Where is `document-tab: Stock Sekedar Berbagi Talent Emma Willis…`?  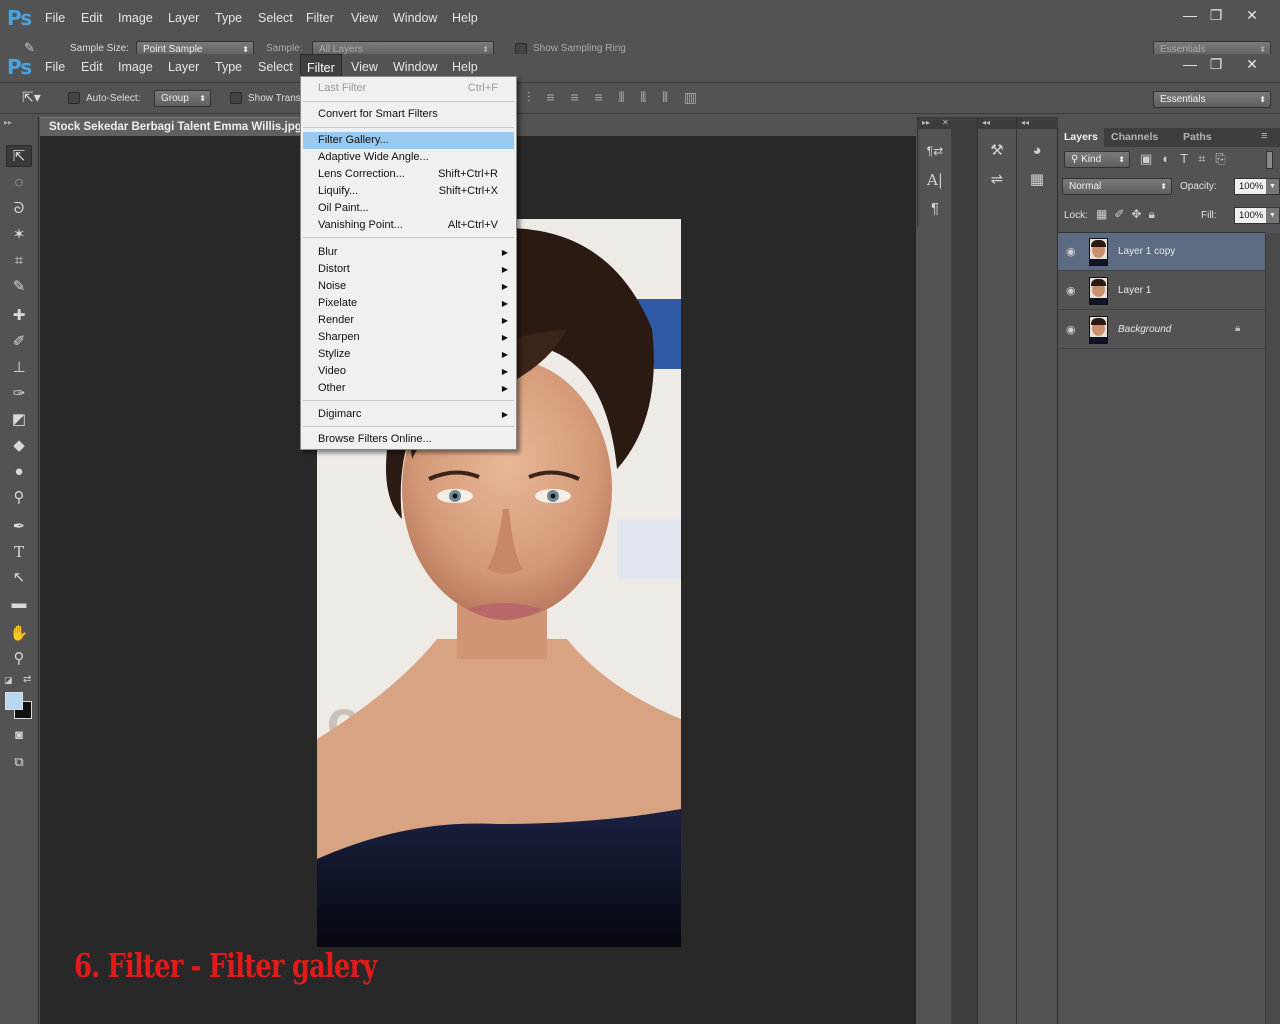 document-tab: Stock Sekedar Berbagi Talent Emma Willis… is located at coordinates (170, 126).